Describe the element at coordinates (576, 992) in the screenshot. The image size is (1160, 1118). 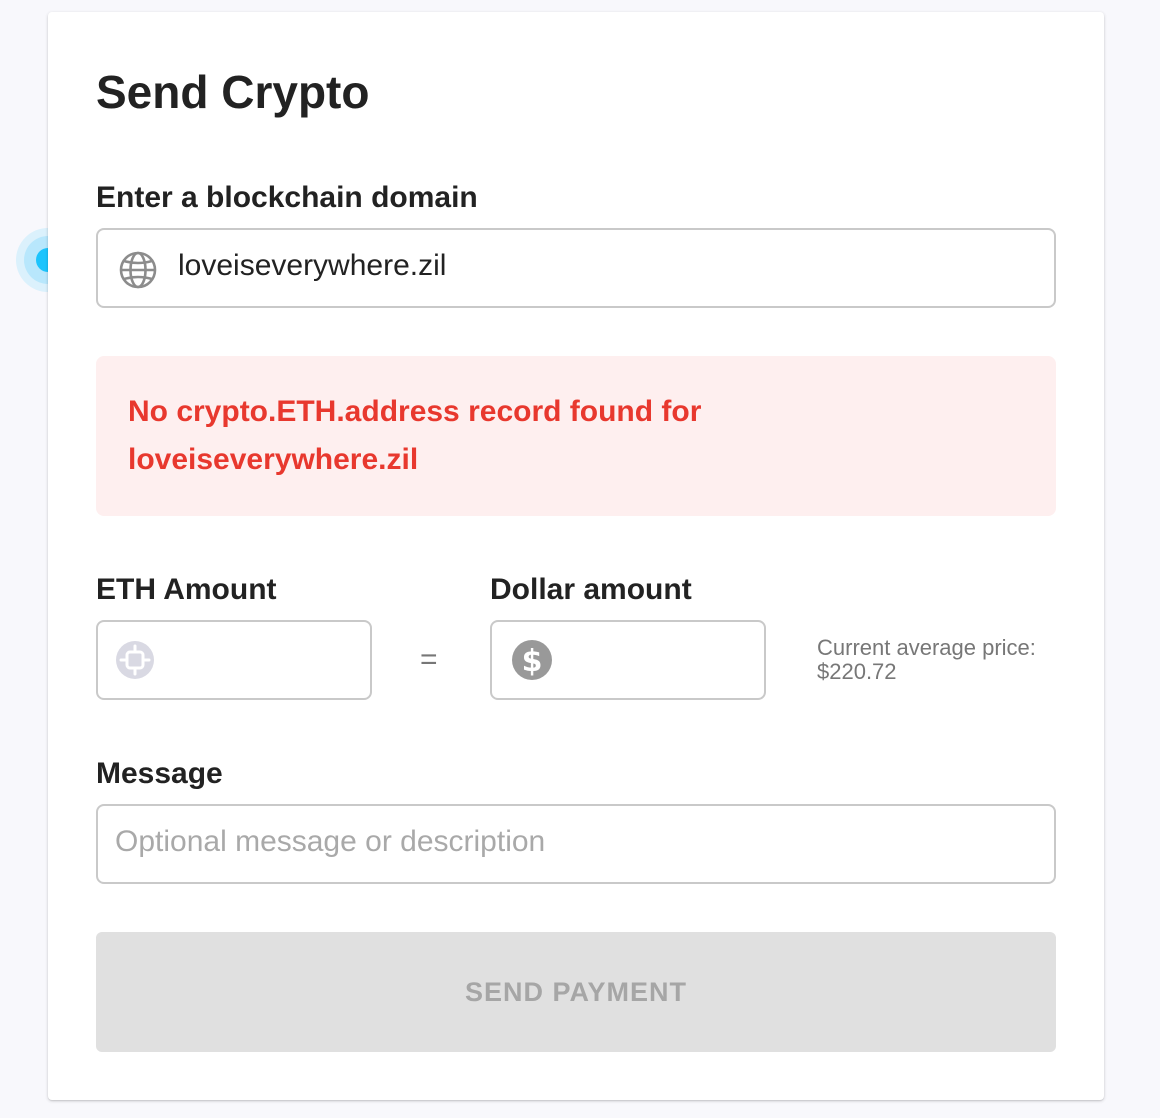
I see `send-payment-button: SEND PAYMENT` at that location.